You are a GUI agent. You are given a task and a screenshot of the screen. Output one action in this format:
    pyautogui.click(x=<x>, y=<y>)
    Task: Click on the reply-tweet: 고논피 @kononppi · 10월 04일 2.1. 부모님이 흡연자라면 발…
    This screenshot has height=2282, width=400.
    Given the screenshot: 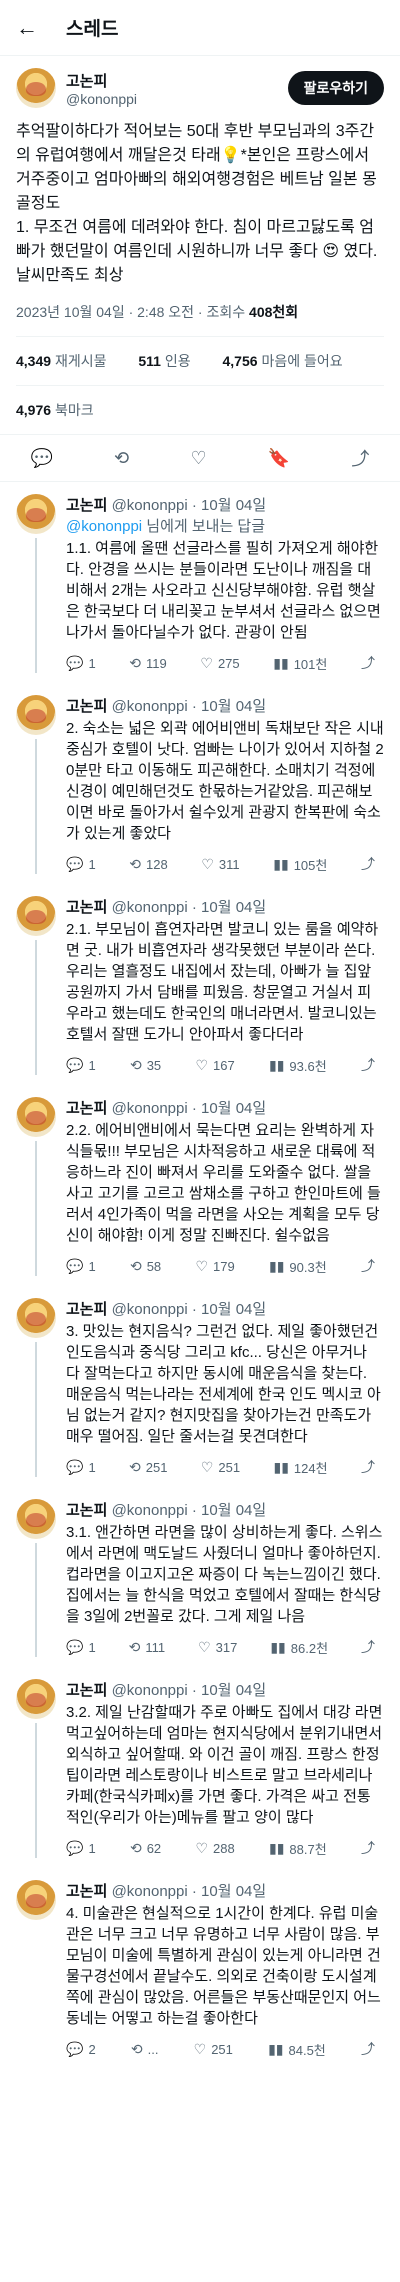 What is the action you would take?
    pyautogui.click(x=200, y=984)
    